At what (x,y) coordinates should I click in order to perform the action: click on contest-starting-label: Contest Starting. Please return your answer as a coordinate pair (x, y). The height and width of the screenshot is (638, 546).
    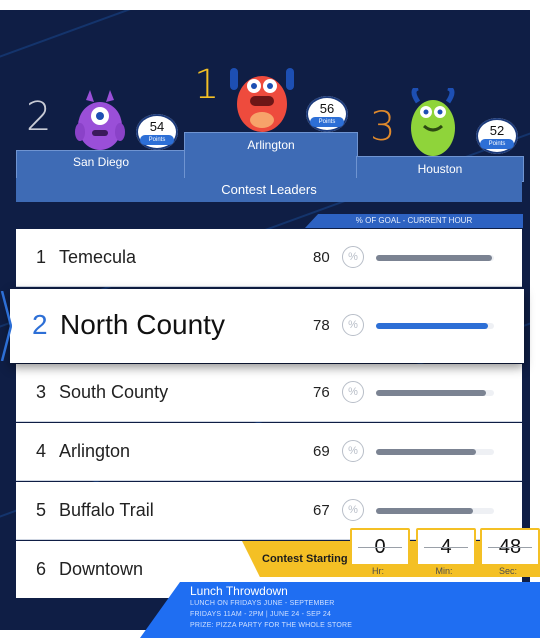
    Looking at the image, I should click on (305, 559).